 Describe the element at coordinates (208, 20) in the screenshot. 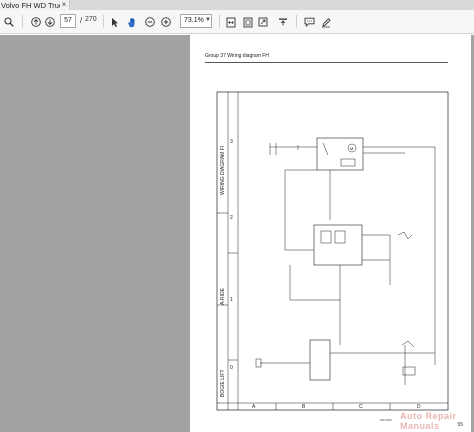

I see `chevron-down-icon: ▼` at that location.